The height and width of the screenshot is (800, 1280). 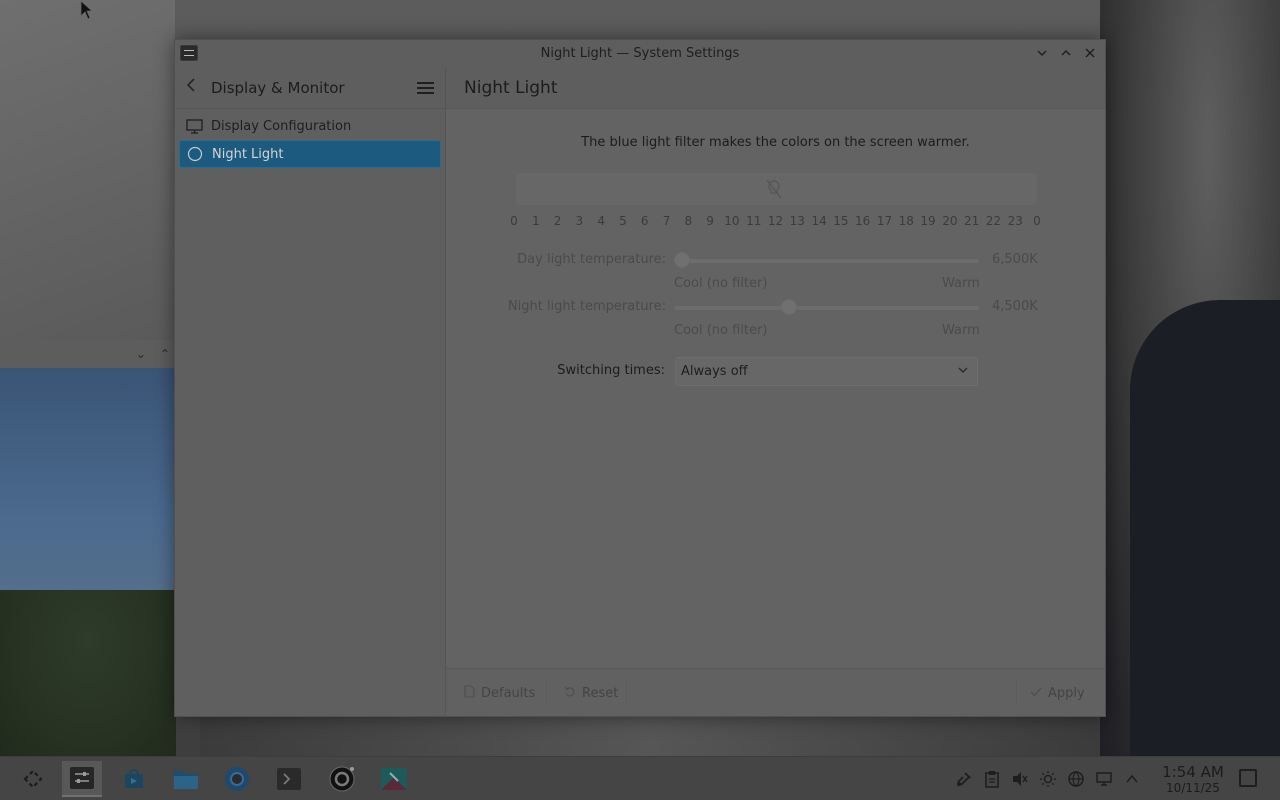 What do you see at coordinates (721, 283) in the screenshot?
I see `day-cool-label: Cool (no filter)` at bounding box center [721, 283].